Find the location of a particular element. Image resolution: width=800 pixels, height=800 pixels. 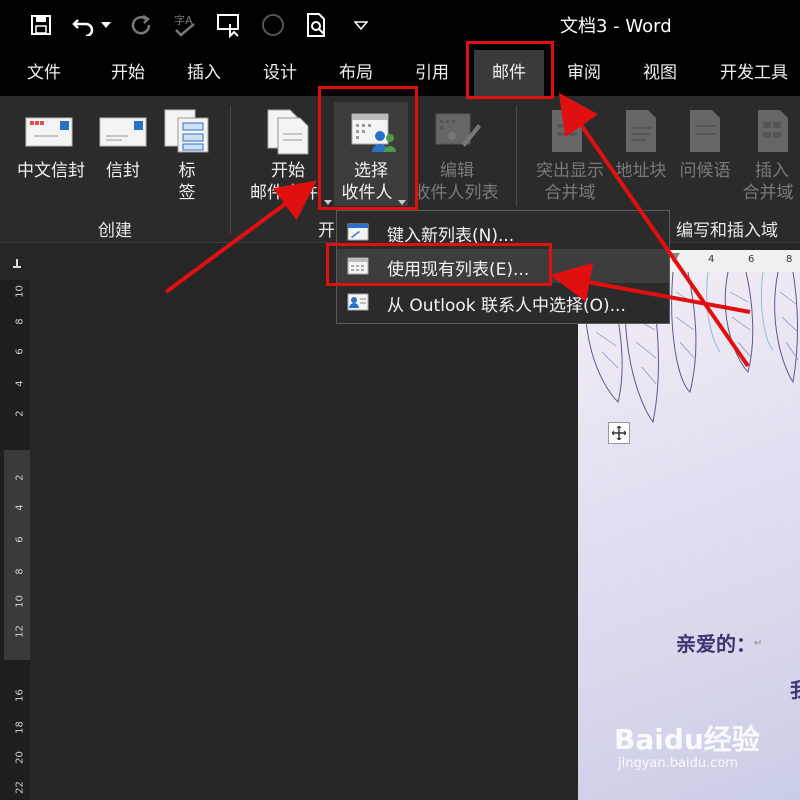

tab-design: 设计 is located at coordinates (280, 73).